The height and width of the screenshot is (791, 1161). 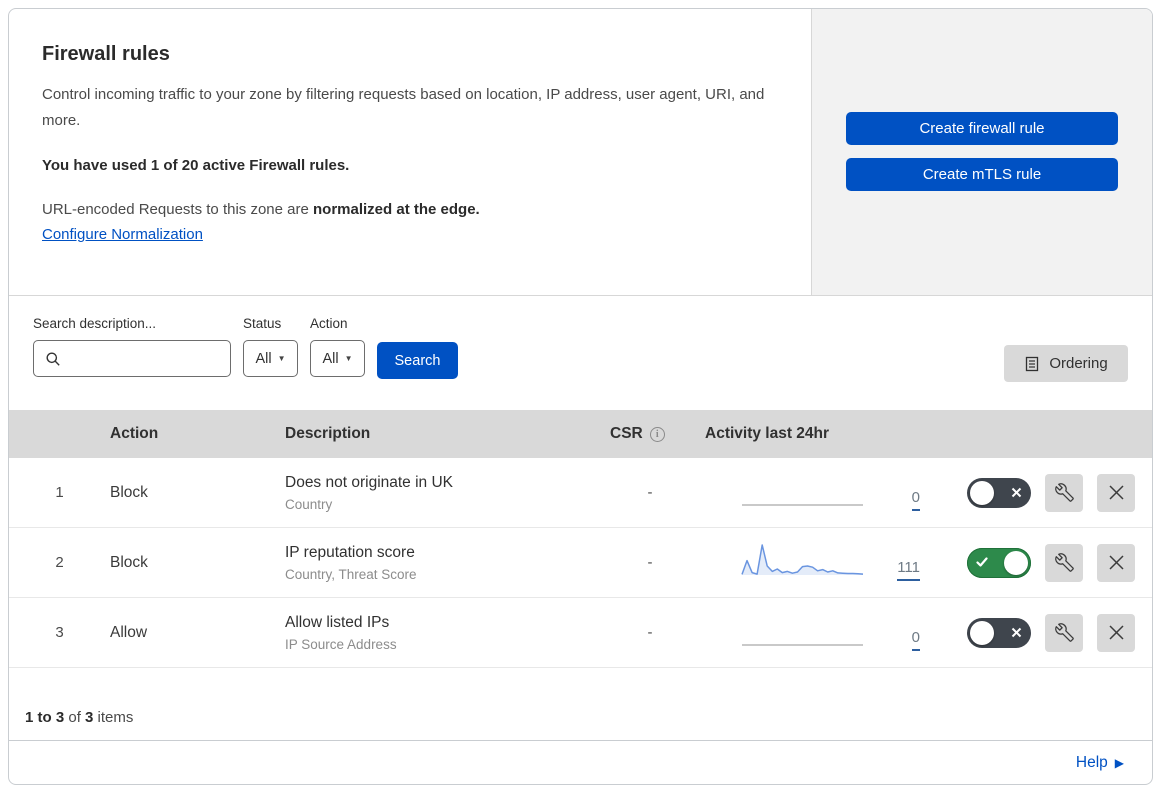 What do you see at coordinates (417, 360) in the screenshot?
I see `search-button: Search` at bounding box center [417, 360].